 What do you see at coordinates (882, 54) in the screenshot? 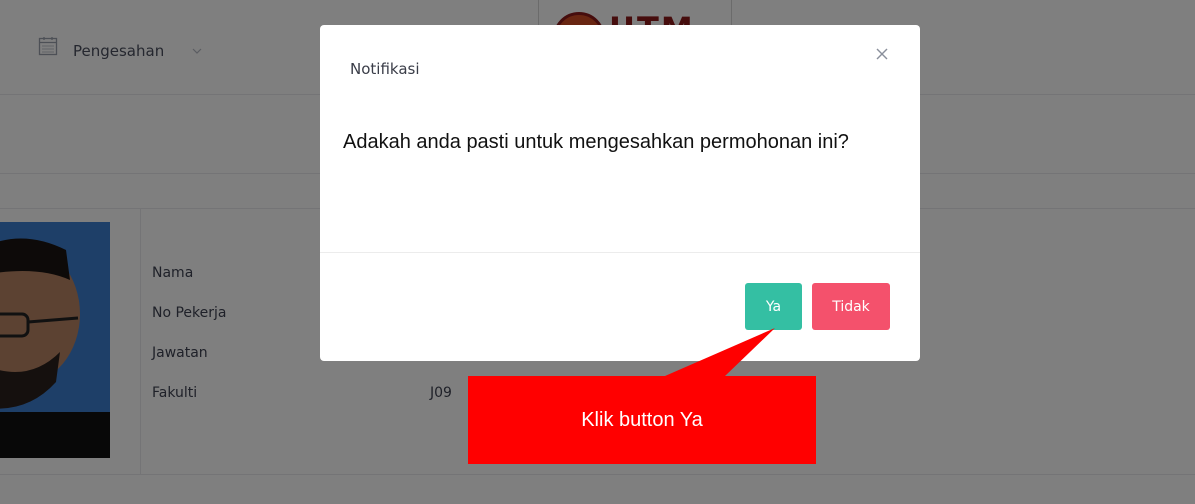
I see `close-icon` at bounding box center [882, 54].